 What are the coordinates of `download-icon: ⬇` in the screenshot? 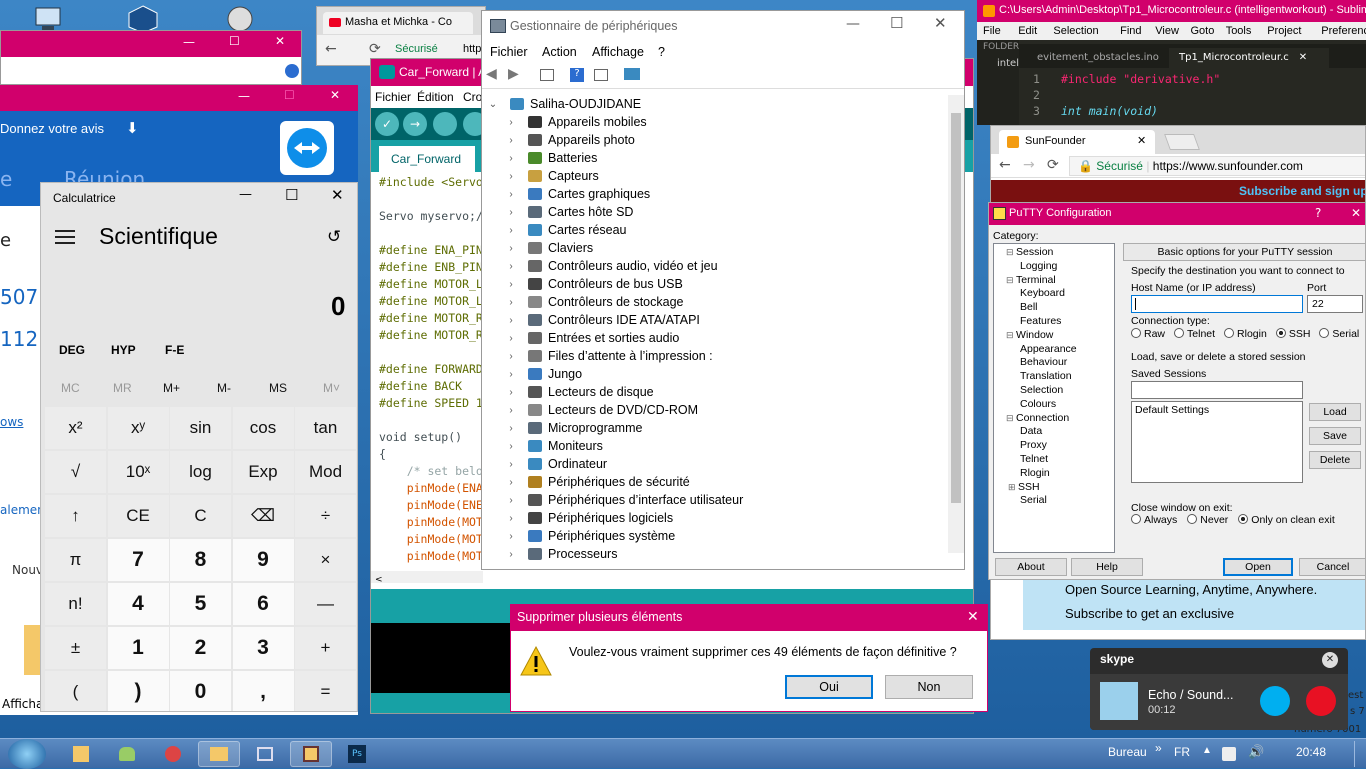 It's located at (132, 128).